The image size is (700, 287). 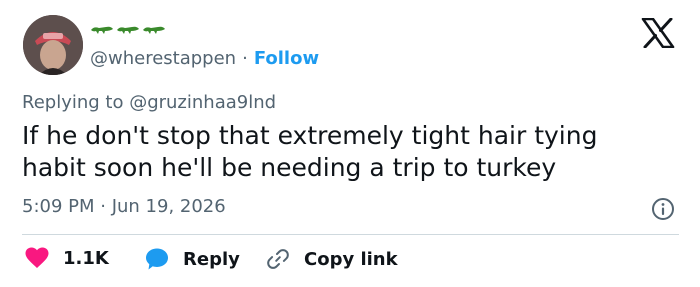 What do you see at coordinates (278, 259) in the screenshot?
I see `link-icon` at bounding box center [278, 259].